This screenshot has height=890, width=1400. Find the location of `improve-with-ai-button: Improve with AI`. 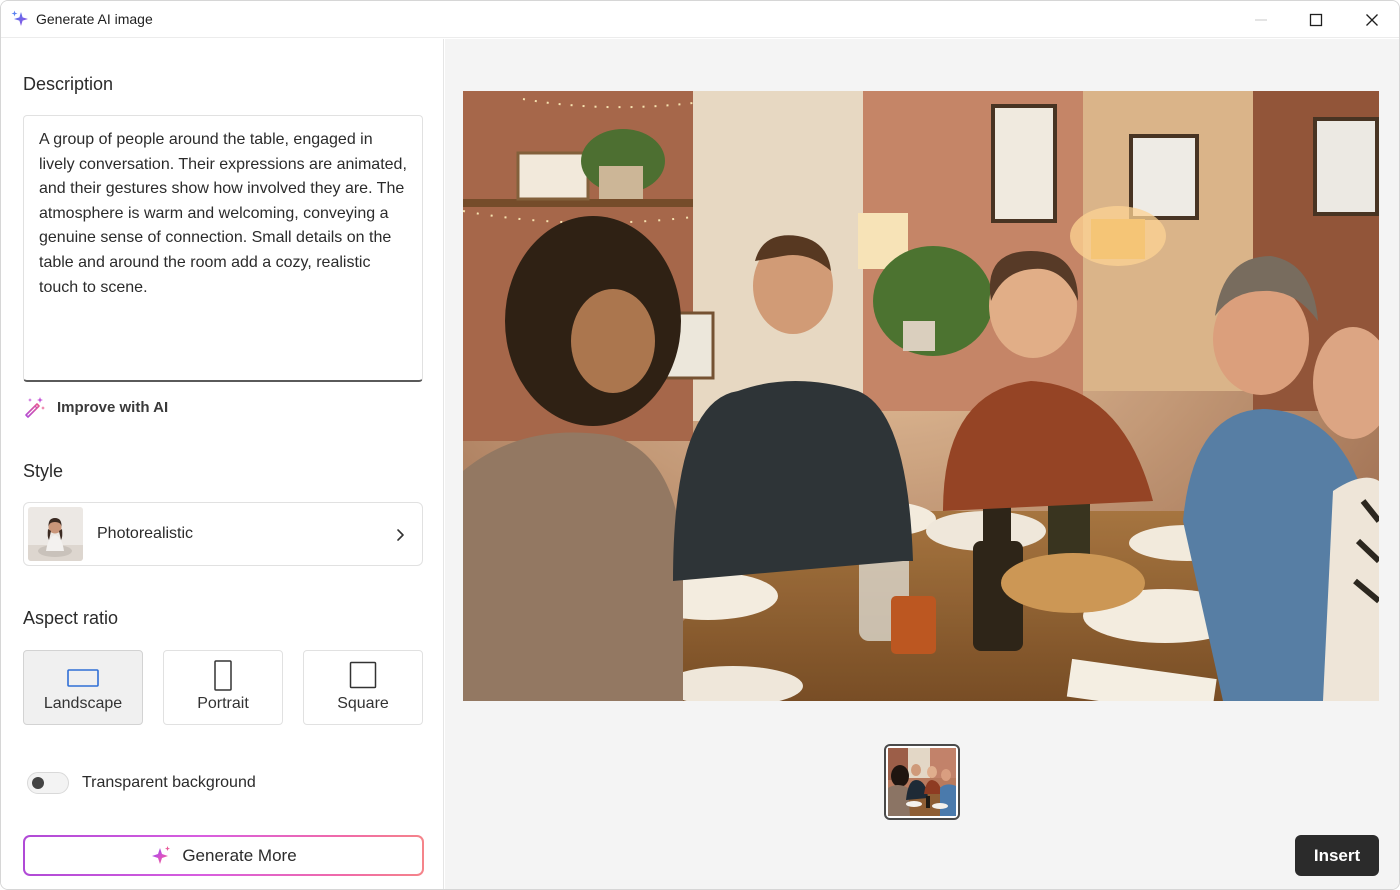

improve-with-ai-button: Improve with AI is located at coordinates (95, 407).